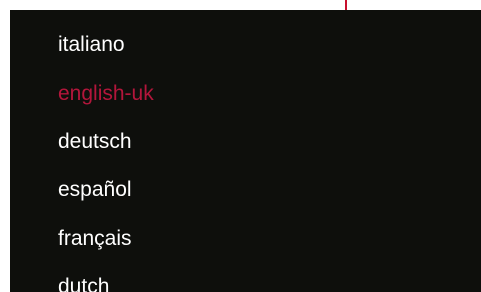 Image resolution: width=481 pixels, height=292 pixels. Describe the element at coordinates (83, 283) in the screenshot. I see `language-option-dutch: dutch` at that location.